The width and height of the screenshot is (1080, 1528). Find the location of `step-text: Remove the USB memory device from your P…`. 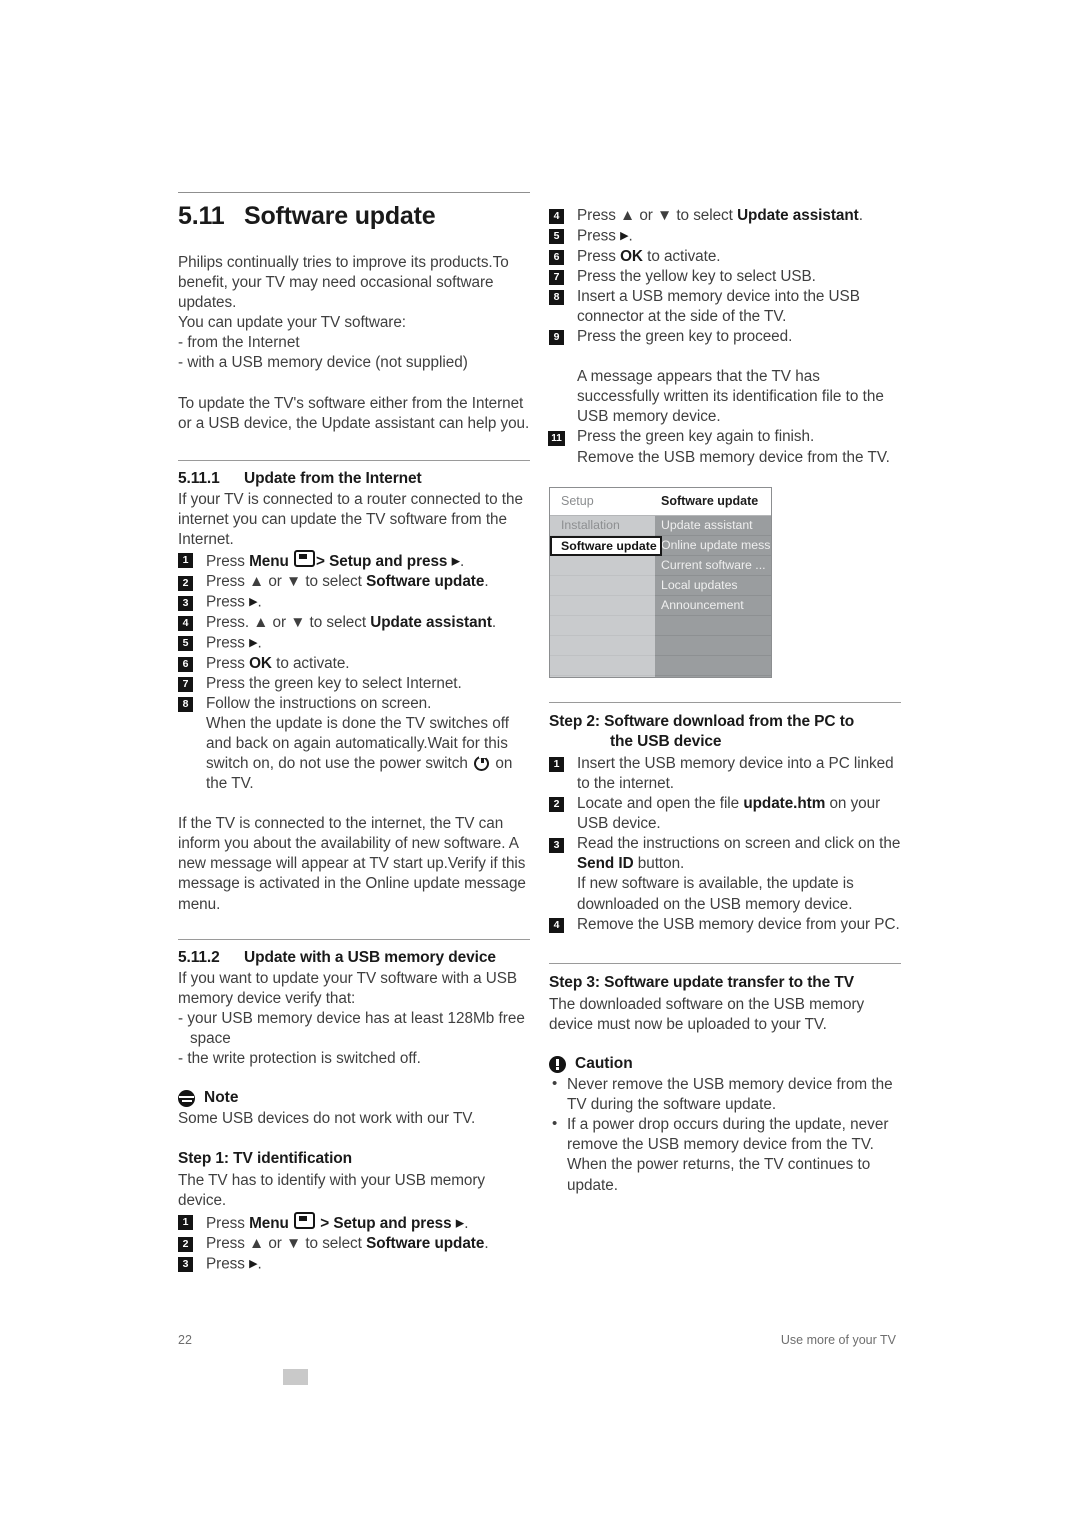

step-text: Remove the USB memory device from your P… is located at coordinates (738, 924).